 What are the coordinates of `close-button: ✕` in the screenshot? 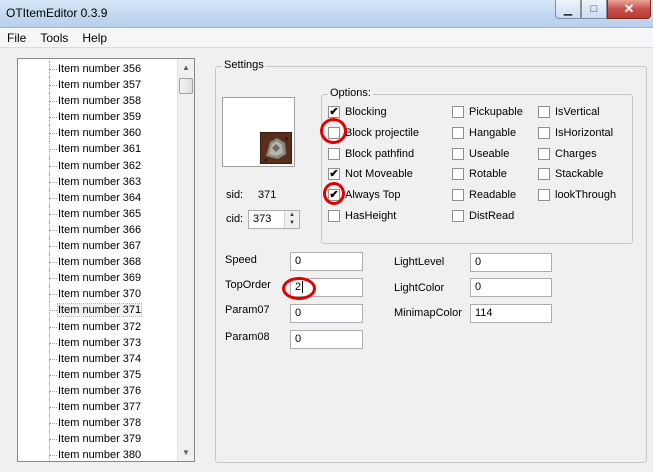 It's located at (629, 9).